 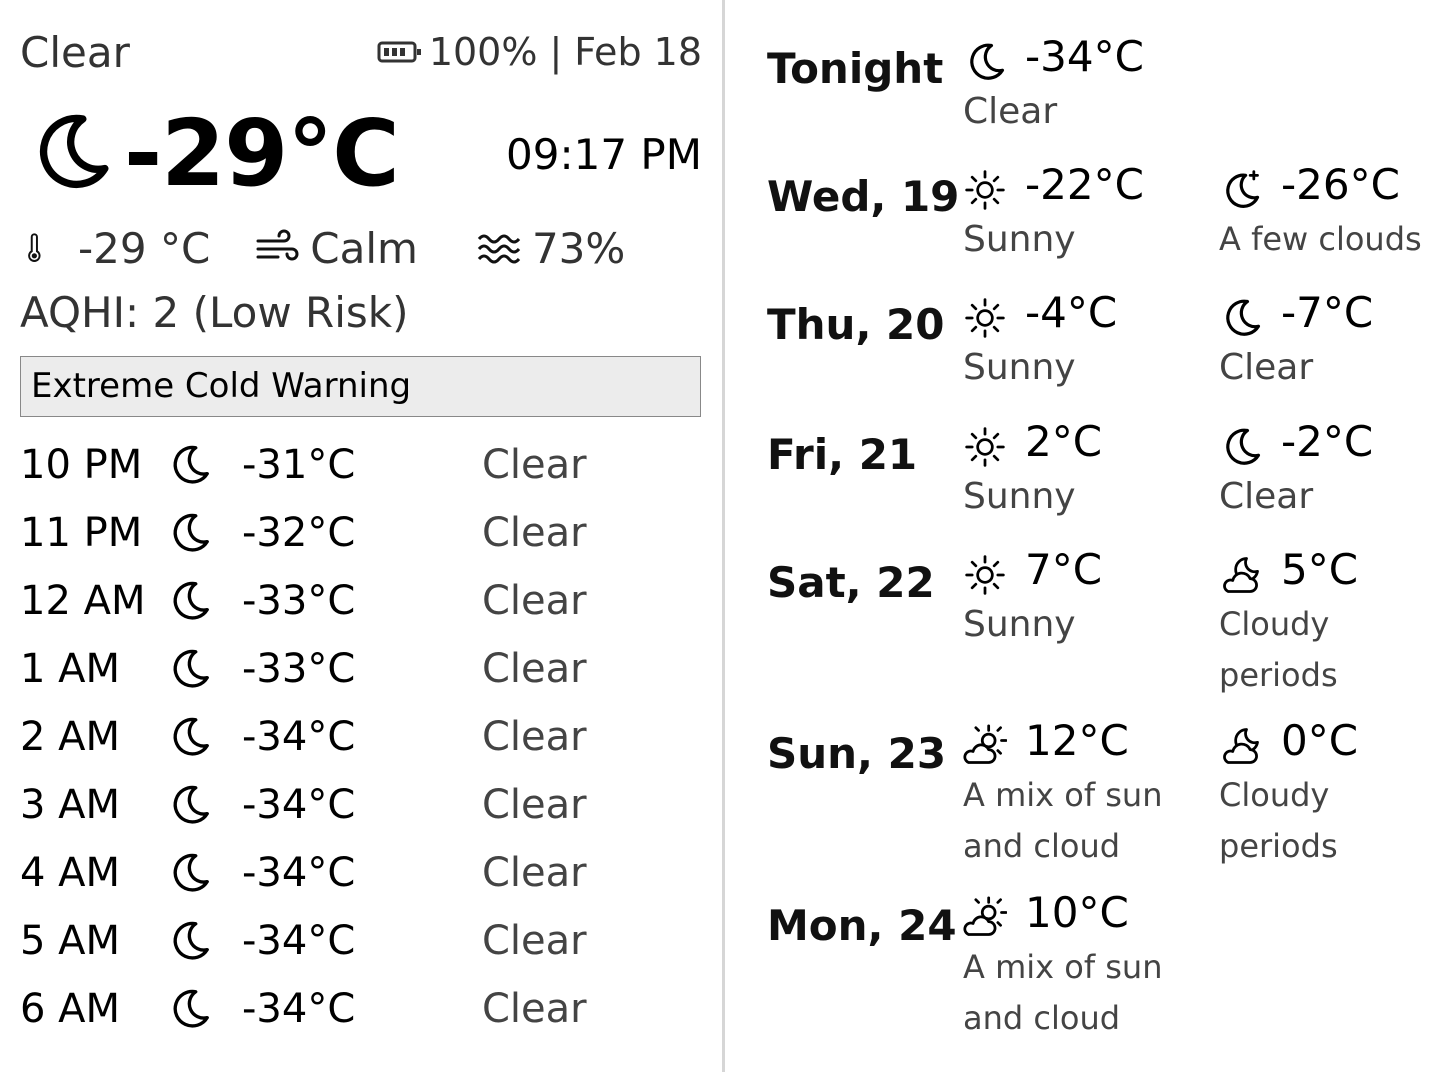 I want to click on sun-cloud-icon, so click(x=985, y=744).